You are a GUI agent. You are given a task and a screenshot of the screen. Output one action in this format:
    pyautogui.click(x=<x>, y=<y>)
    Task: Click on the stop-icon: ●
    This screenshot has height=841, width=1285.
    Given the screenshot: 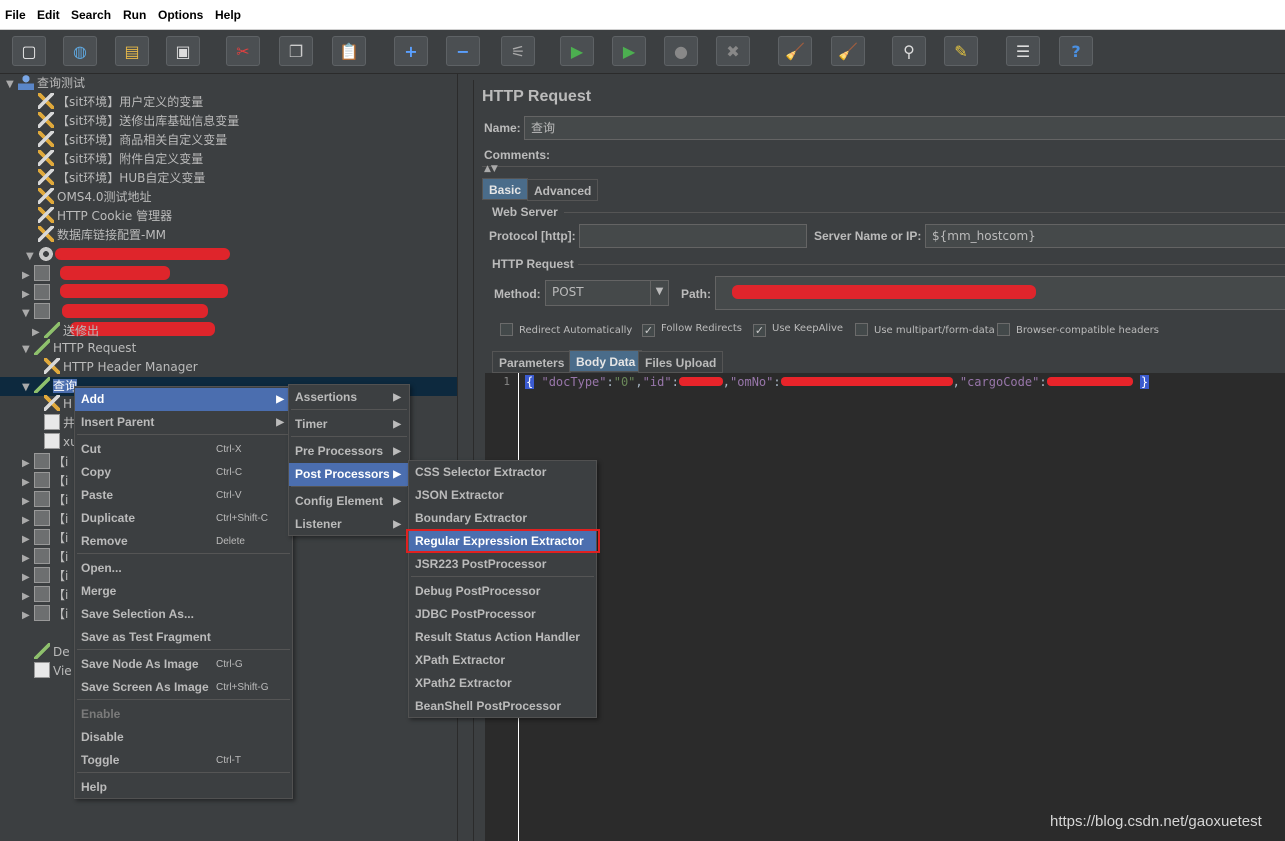 What is the action you would take?
    pyautogui.click(x=681, y=51)
    